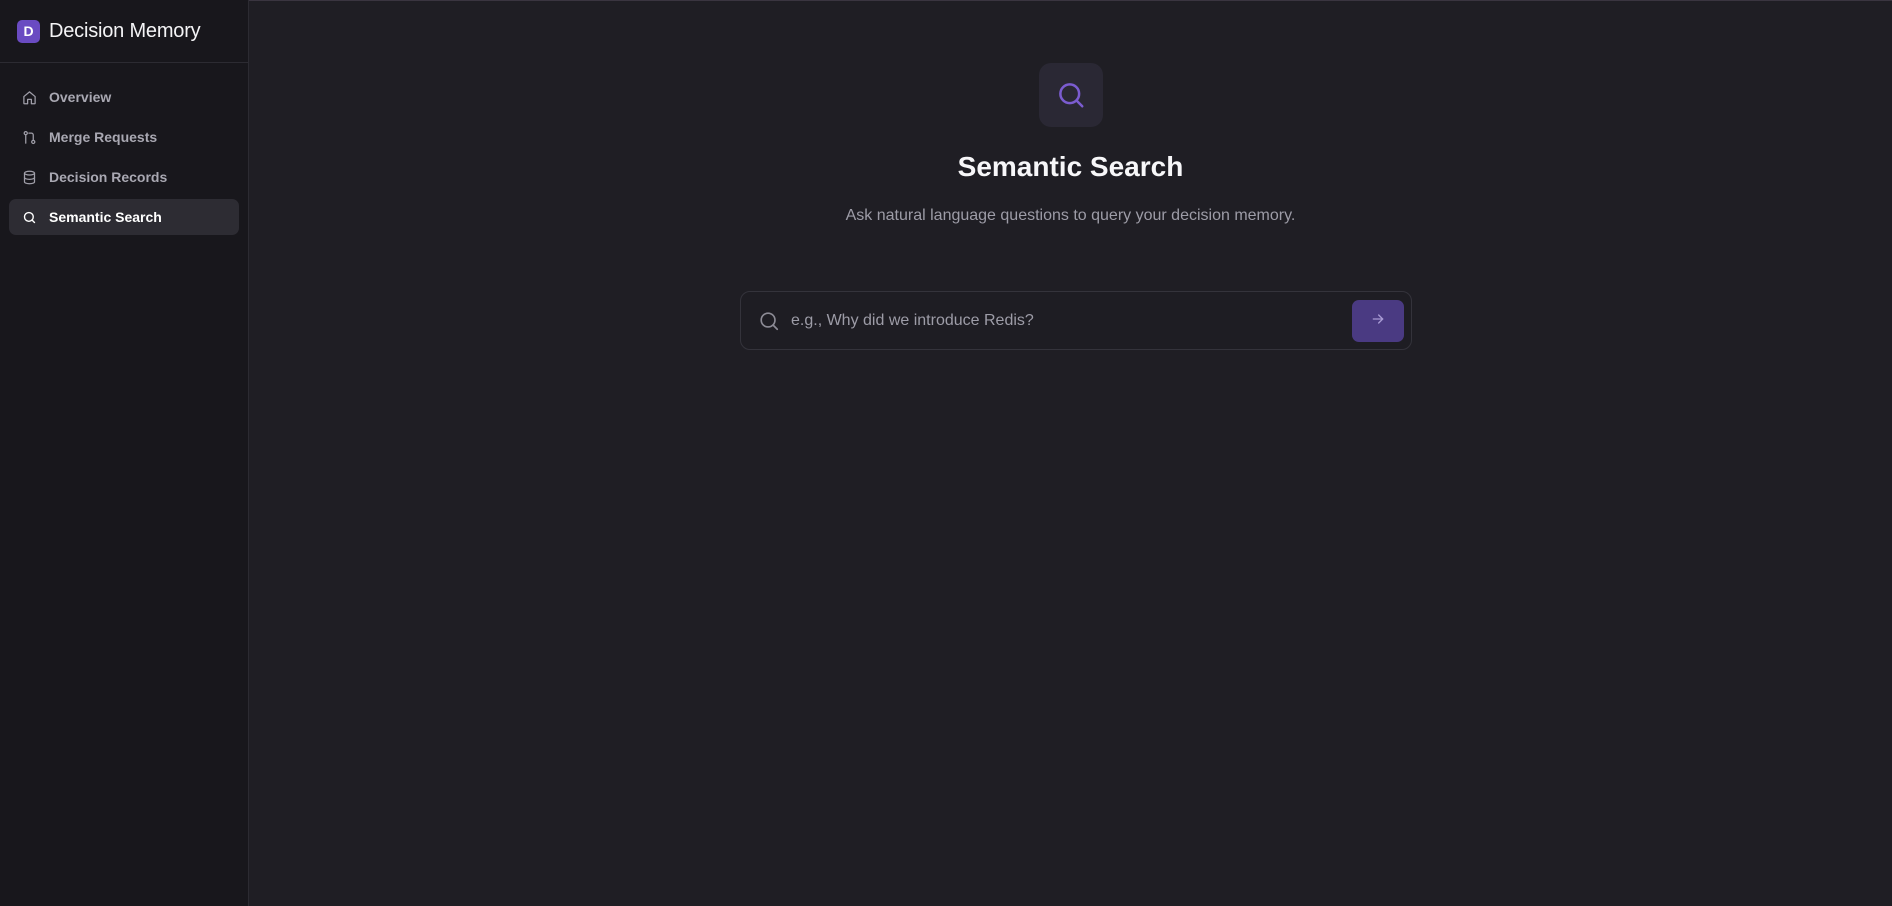 This screenshot has height=906, width=1892. Describe the element at coordinates (28, 31) in the screenshot. I see `brand-logo: D` at that location.